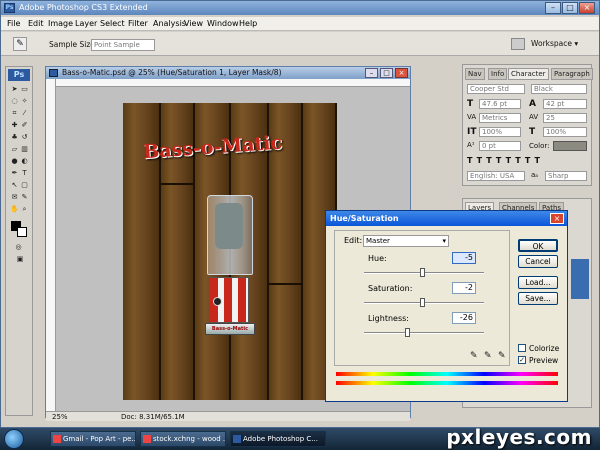  Describe the element at coordinates (572, 74) in the screenshot. I see `tab-paragraph: Paragraph` at that location.